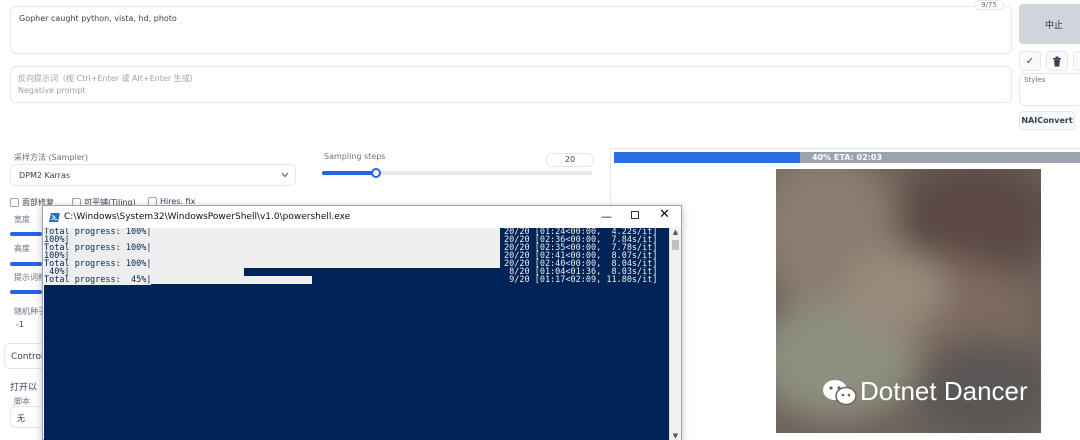 The width and height of the screenshot is (1080, 440). I want to click on scroll-down-icon: ▼, so click(675, 436).